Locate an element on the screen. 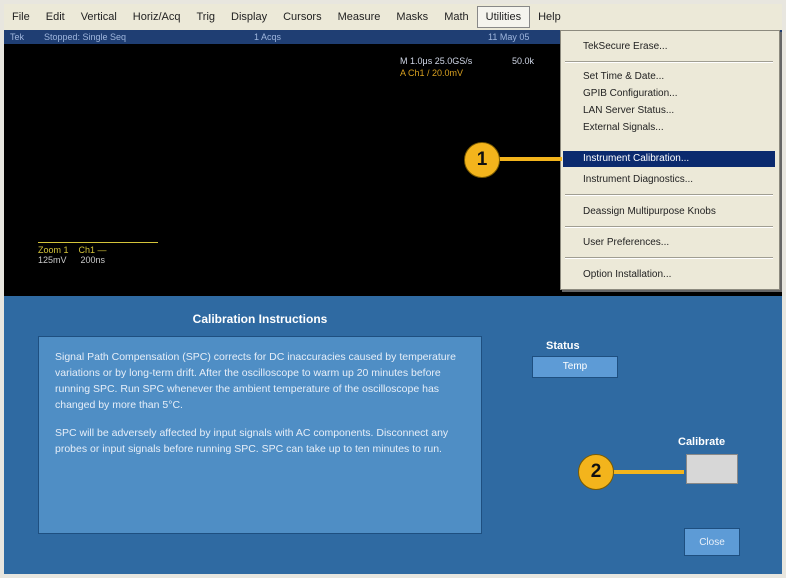  status-date: 11 May 05 is located at coordinates (509, 37).